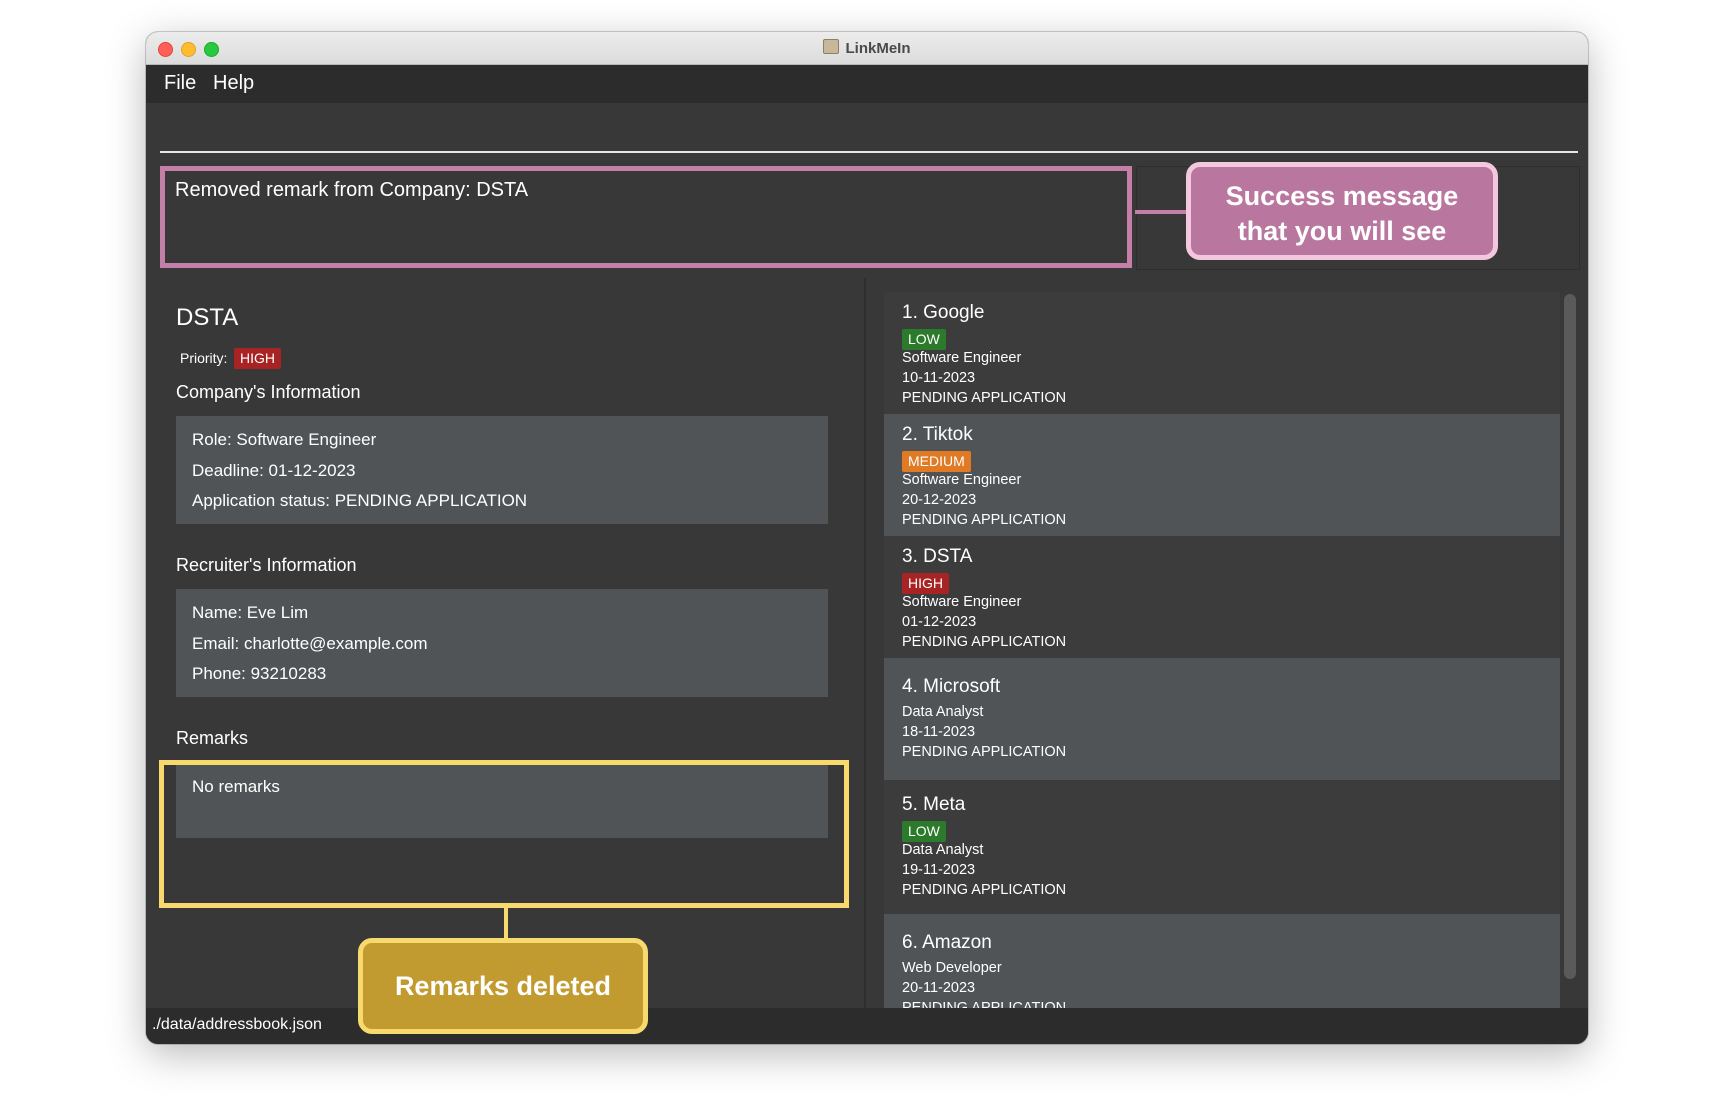 The width and height of the screenshot is (1734, 1106). I want to click on window-title: LinkMeIn, so click(867, 48).